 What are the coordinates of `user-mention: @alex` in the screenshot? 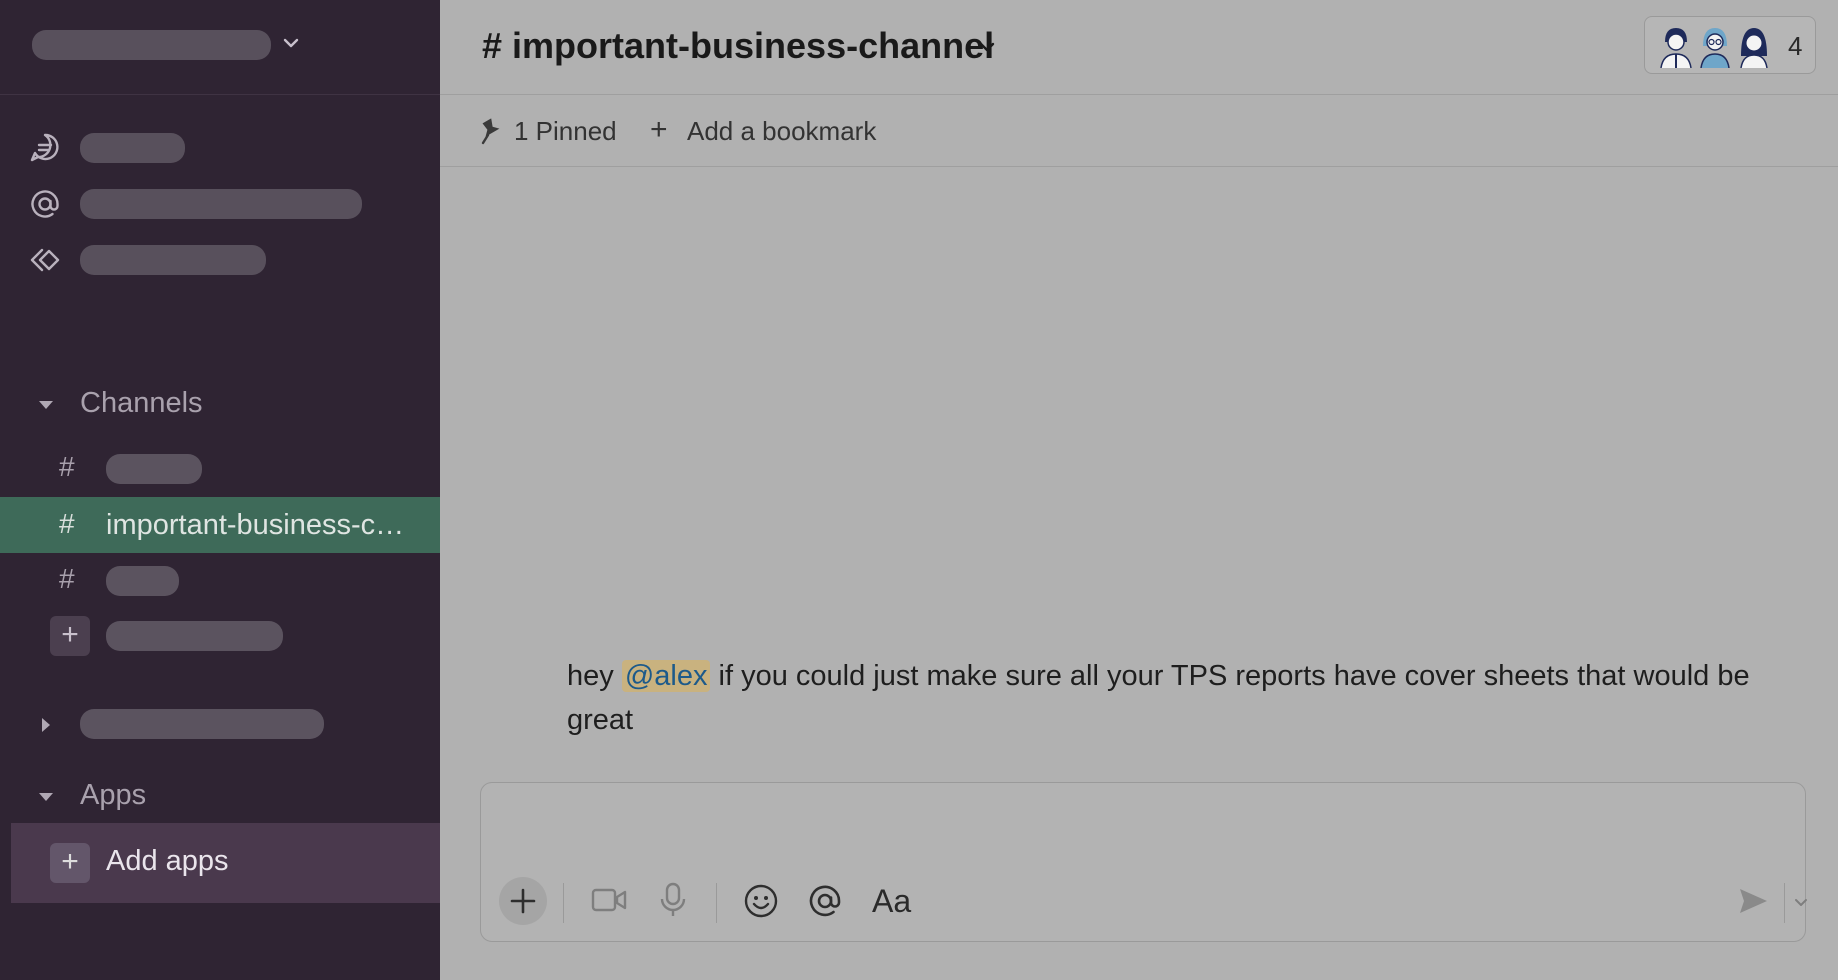 It's located at (666, 676).